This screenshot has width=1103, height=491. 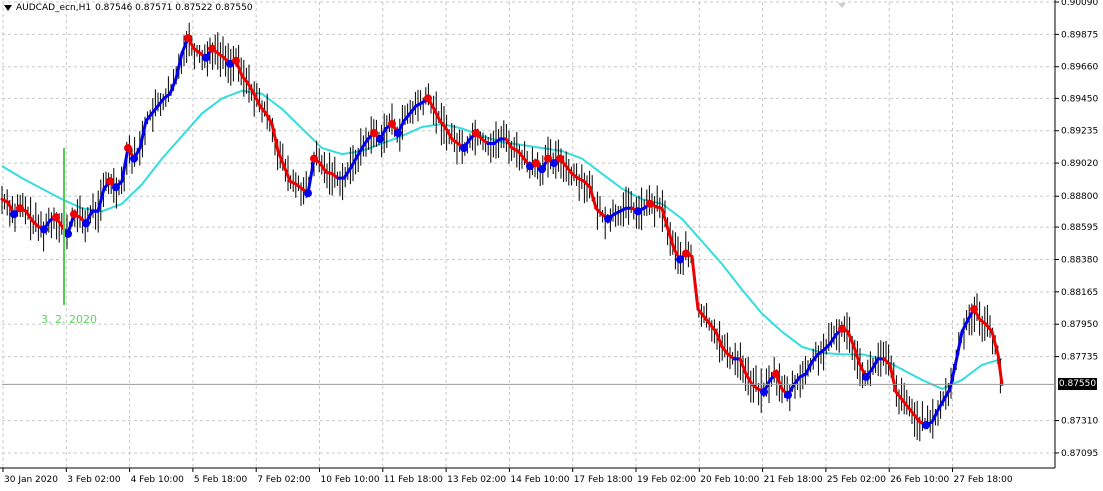 What do you see at coordinates (1079, 260) in the screenshot?
I see `price-tick-label: 0.88380` at bounding box center [1079, 260].